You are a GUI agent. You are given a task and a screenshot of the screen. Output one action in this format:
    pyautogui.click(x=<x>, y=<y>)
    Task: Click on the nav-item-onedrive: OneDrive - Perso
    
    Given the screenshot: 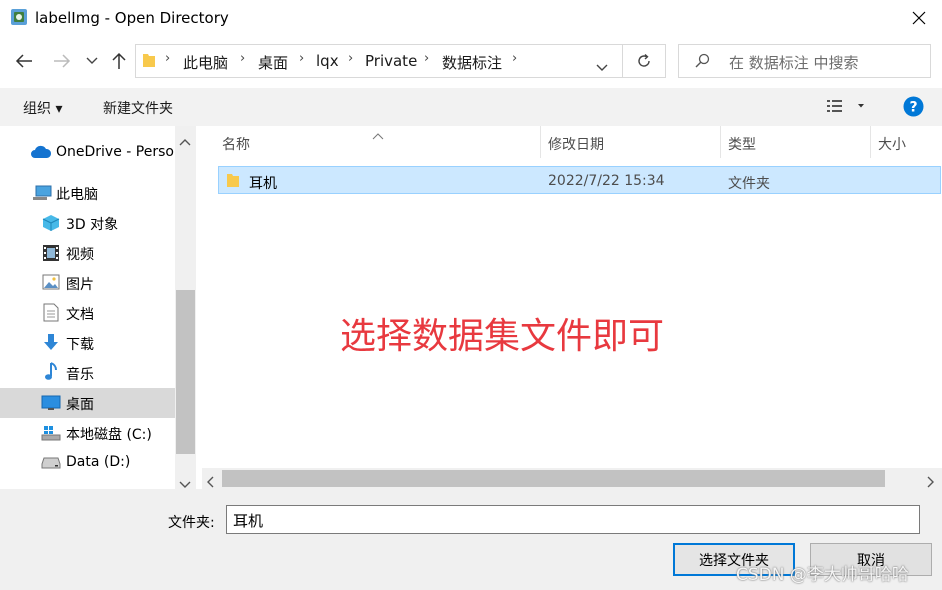 What is the action you would take?
    pyautogui.click(x=87, y=153)
    